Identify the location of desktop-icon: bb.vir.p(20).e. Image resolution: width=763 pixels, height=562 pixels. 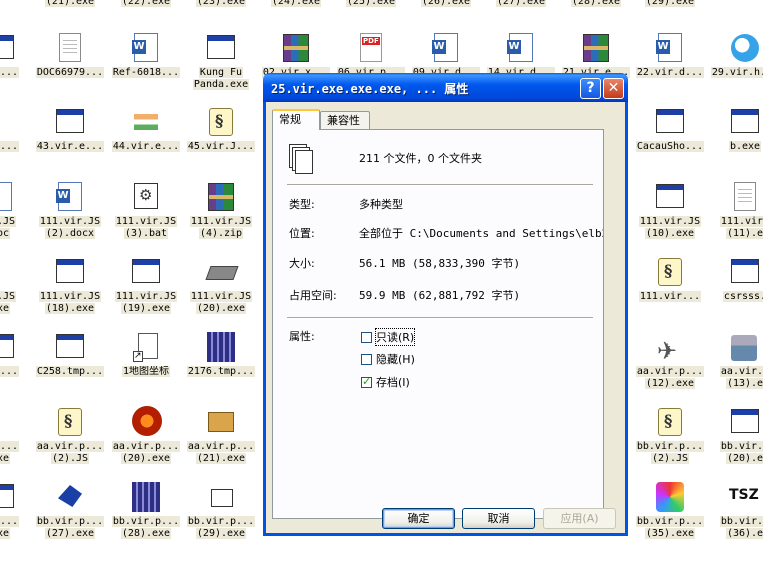
(735, 442).